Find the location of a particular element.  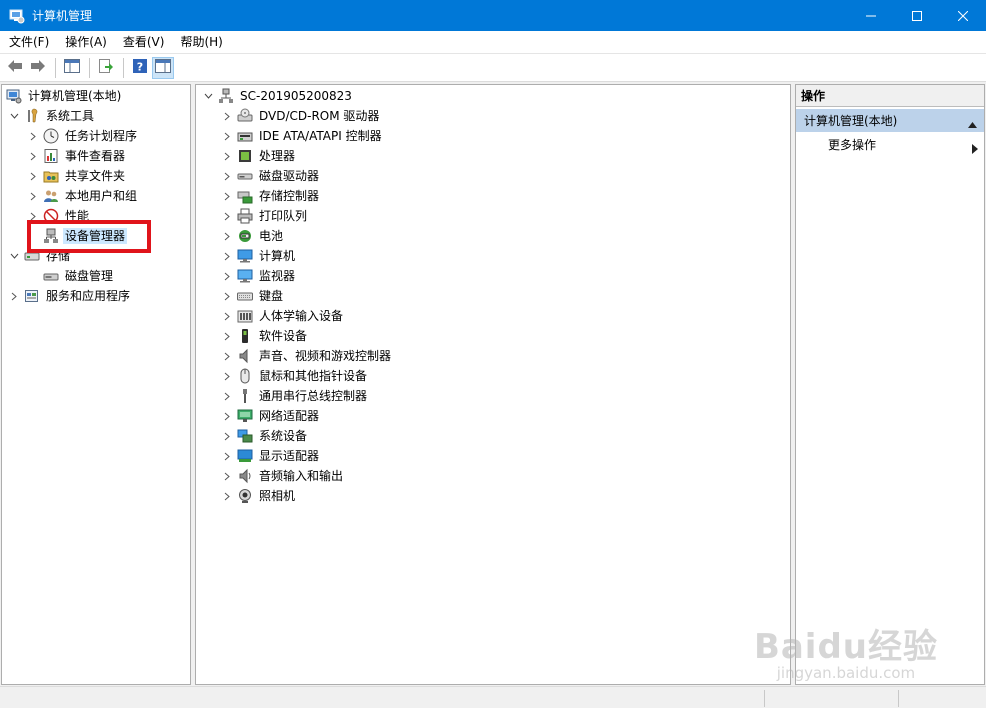

processor-icon is located at coordinates (245, 156).